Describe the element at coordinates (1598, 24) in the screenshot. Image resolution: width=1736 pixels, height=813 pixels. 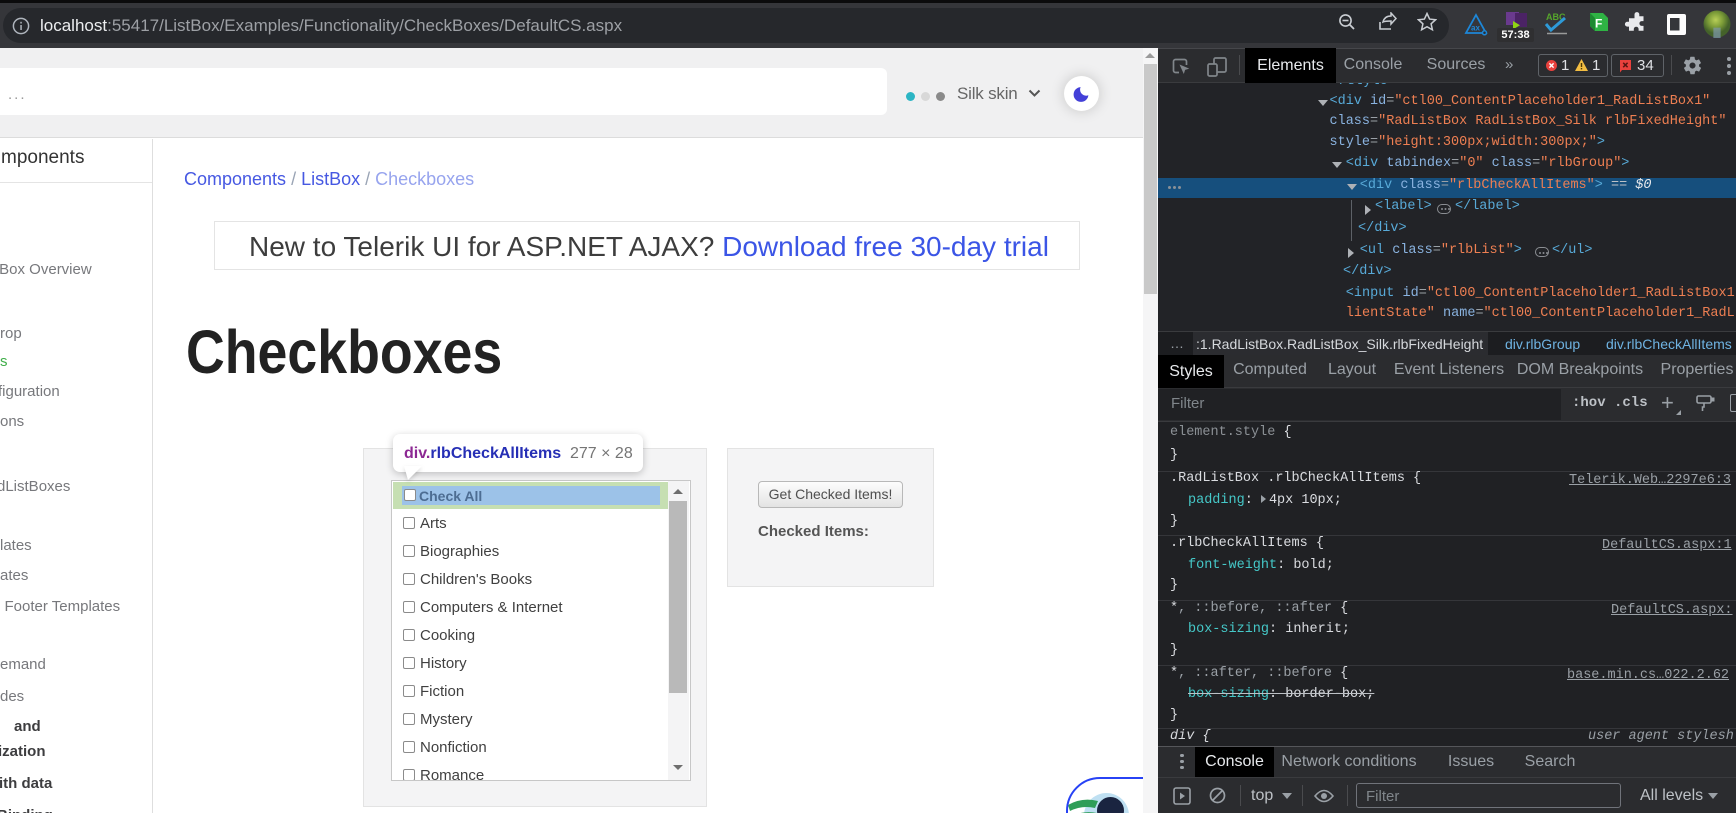
I see `svg-text: F` at that location.